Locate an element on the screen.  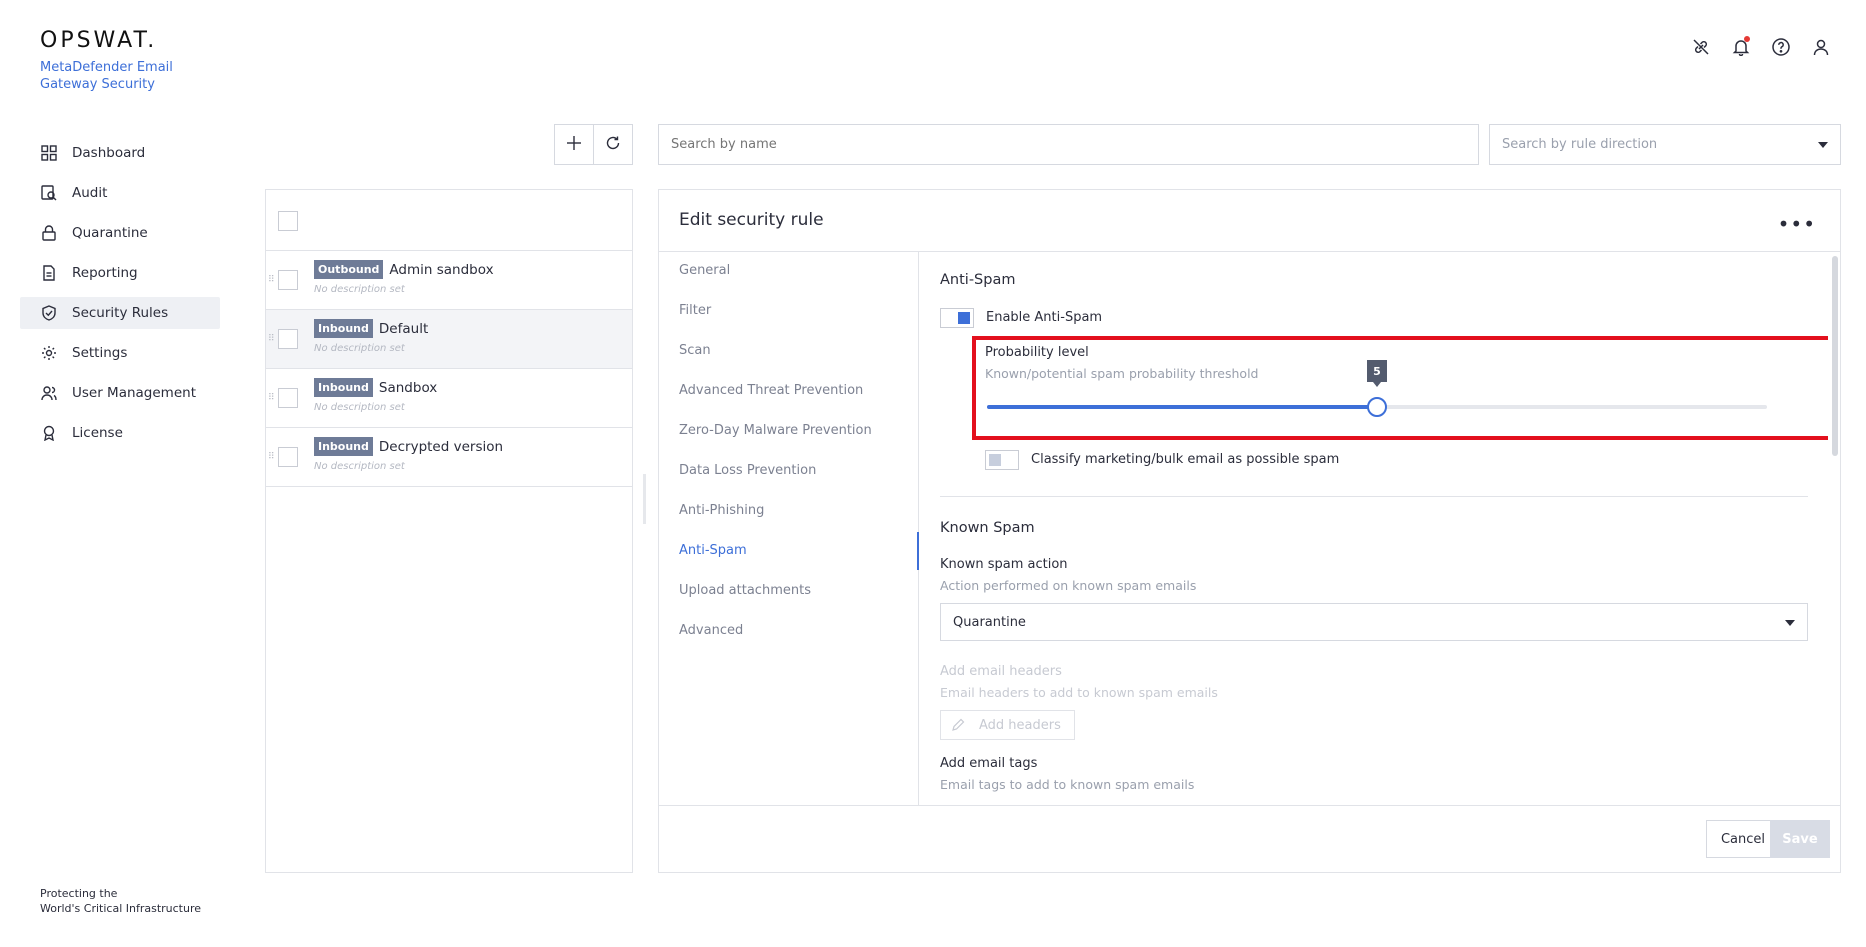
opswat-logo: OPSWAT. is located at coordinates (99, 40).